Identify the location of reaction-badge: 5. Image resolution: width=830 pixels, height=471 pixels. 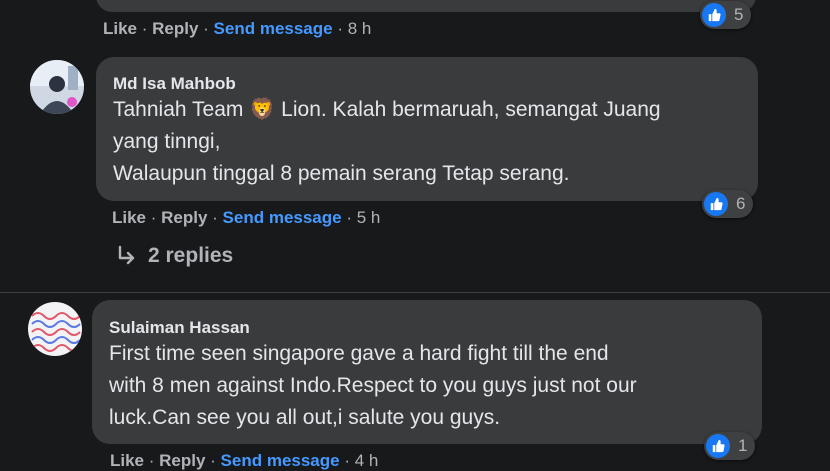
(726, 15).